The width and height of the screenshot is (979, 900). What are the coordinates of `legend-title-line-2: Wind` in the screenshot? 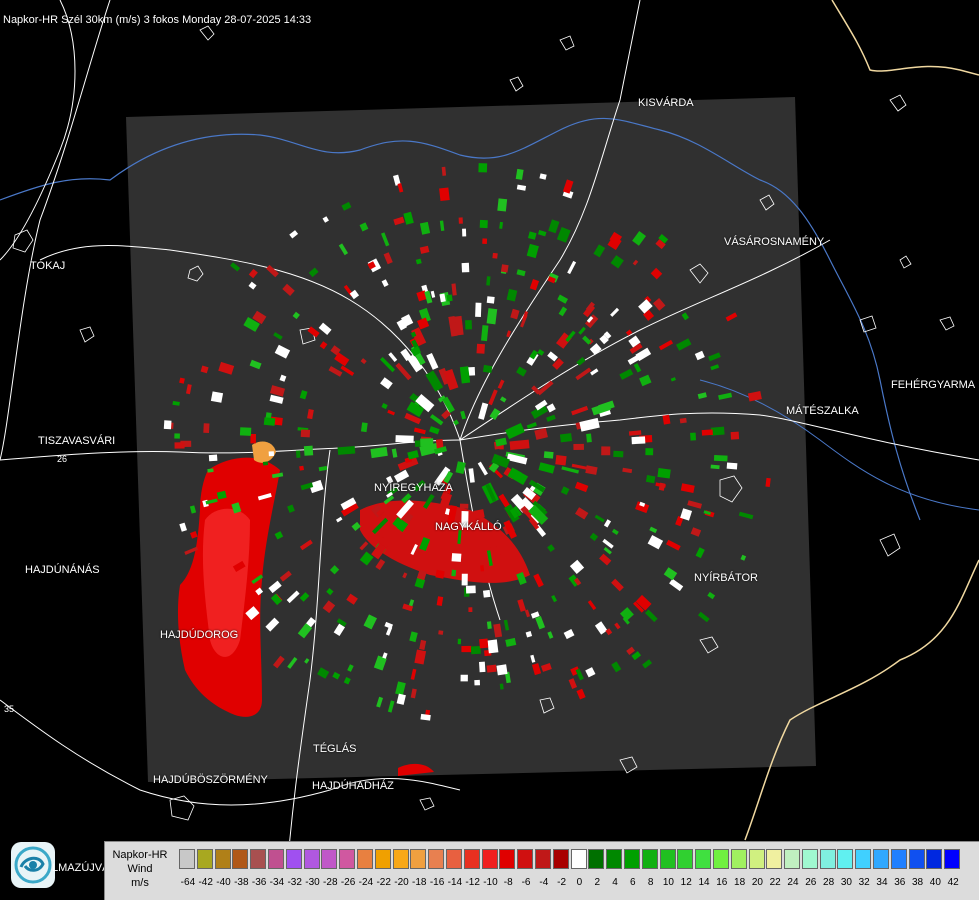 It's located at (140, 869).